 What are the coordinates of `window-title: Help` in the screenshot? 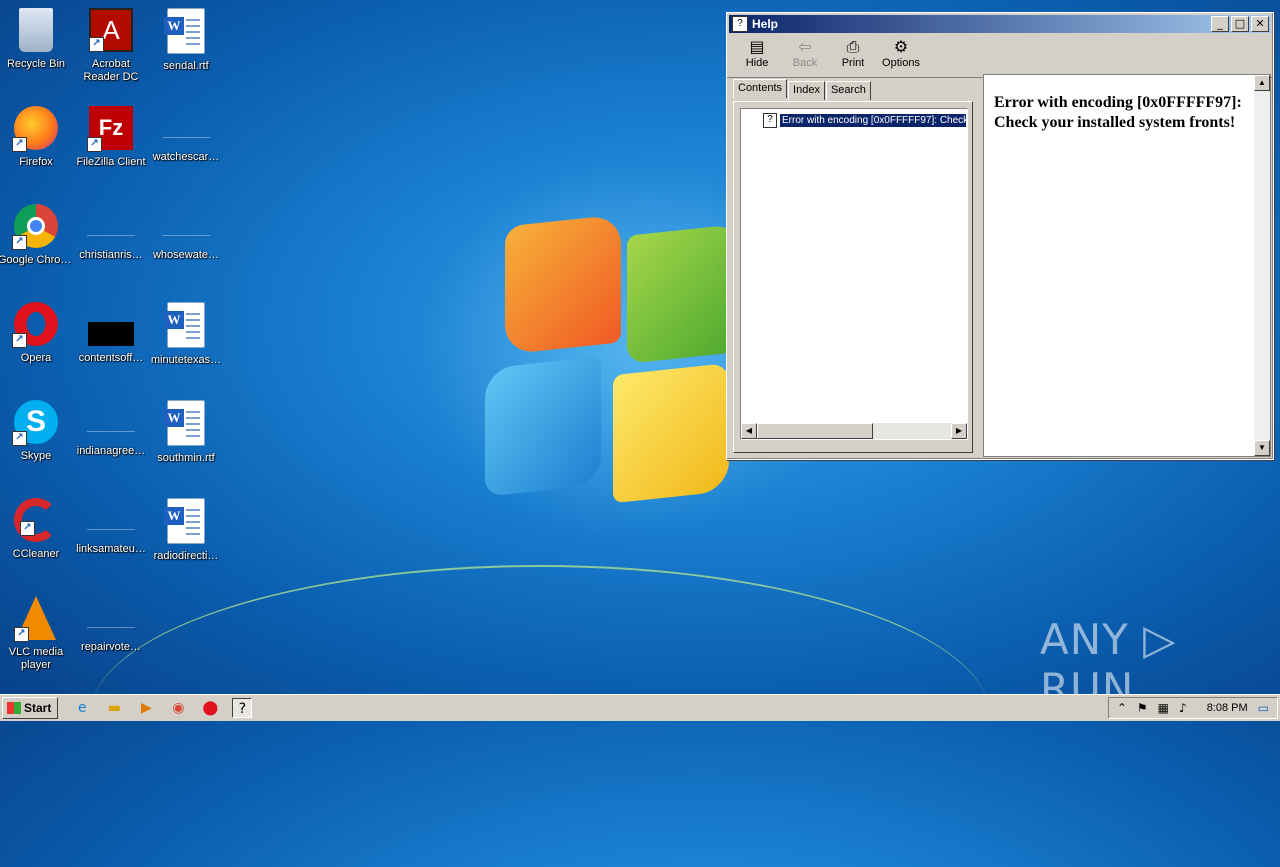 It's located at (765, 24).